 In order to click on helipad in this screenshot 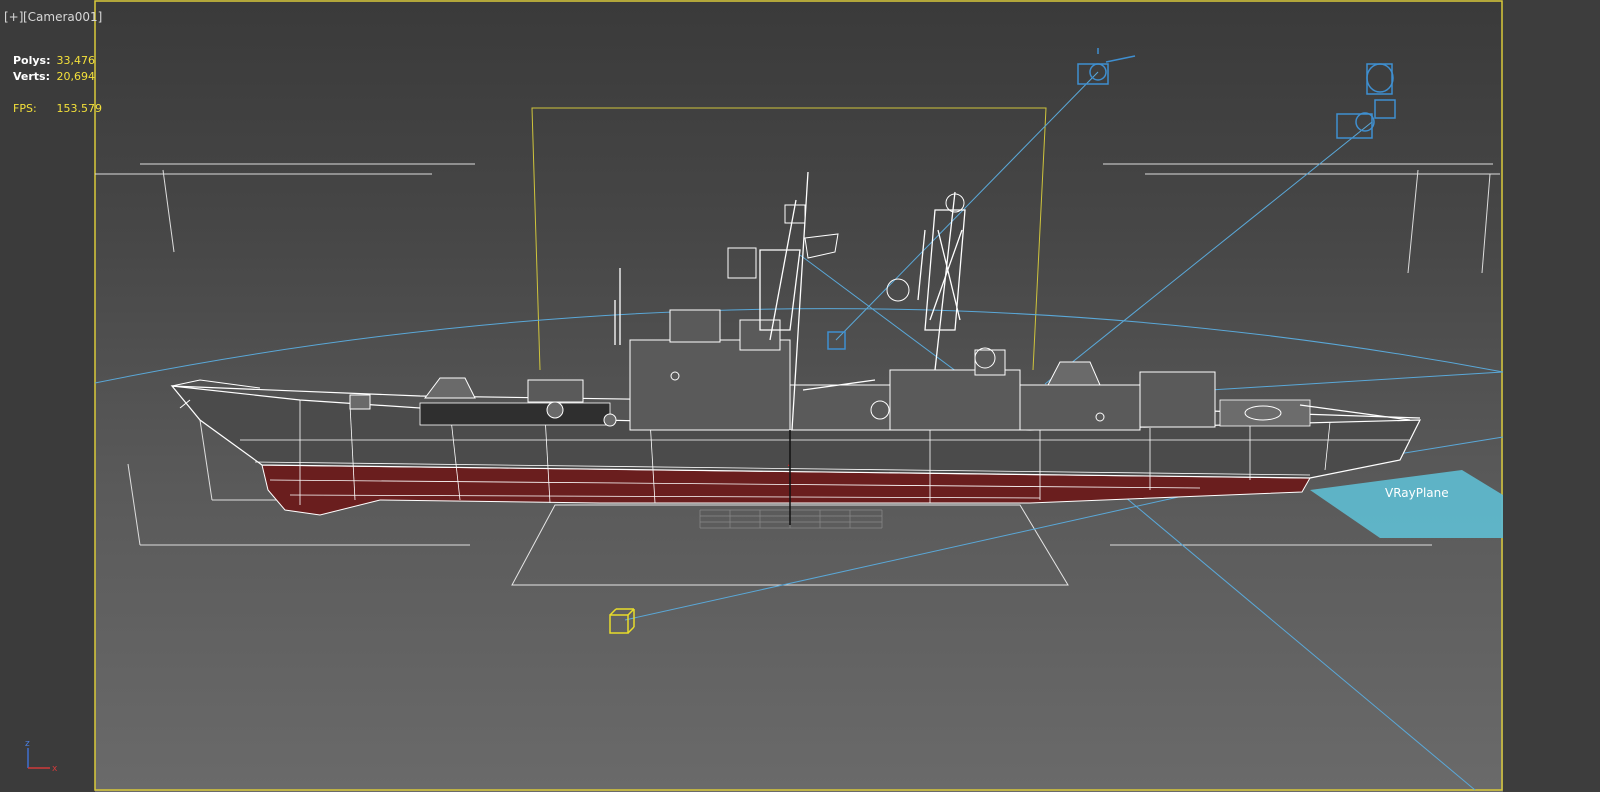, I will do `click(1265, 413)`.